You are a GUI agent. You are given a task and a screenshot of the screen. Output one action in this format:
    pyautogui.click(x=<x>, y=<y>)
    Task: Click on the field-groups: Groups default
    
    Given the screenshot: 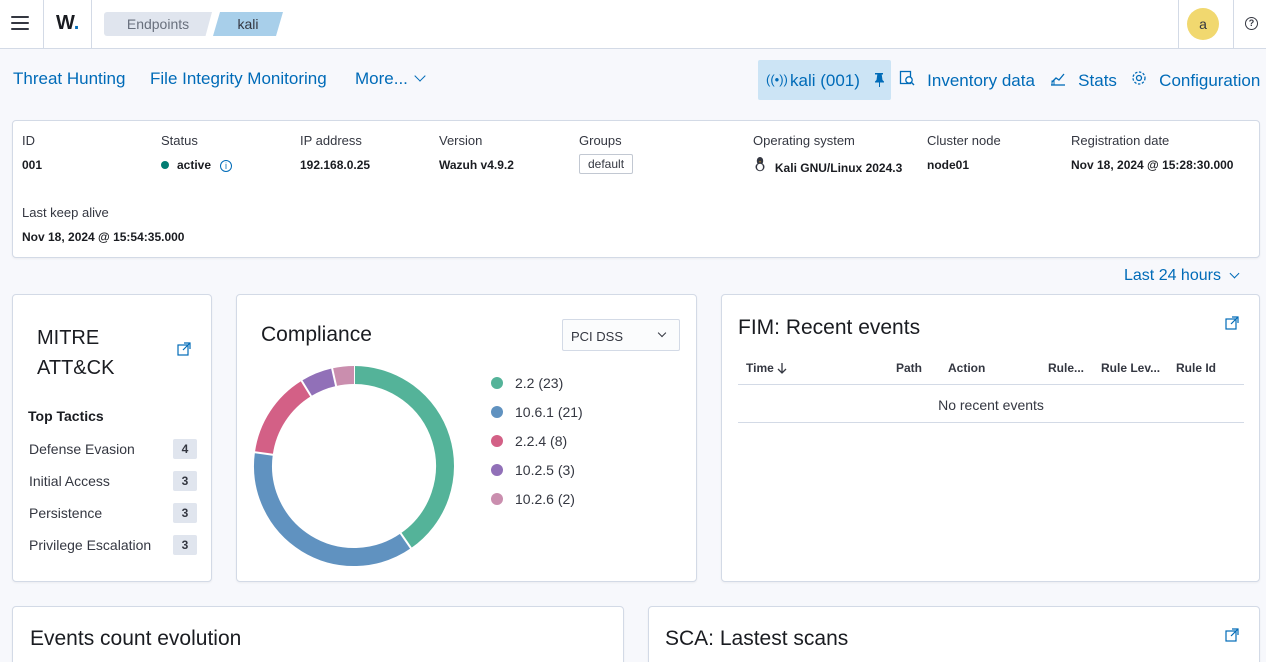 What is the action you would take?
    pyautogui.click(x=606, y=153)
    